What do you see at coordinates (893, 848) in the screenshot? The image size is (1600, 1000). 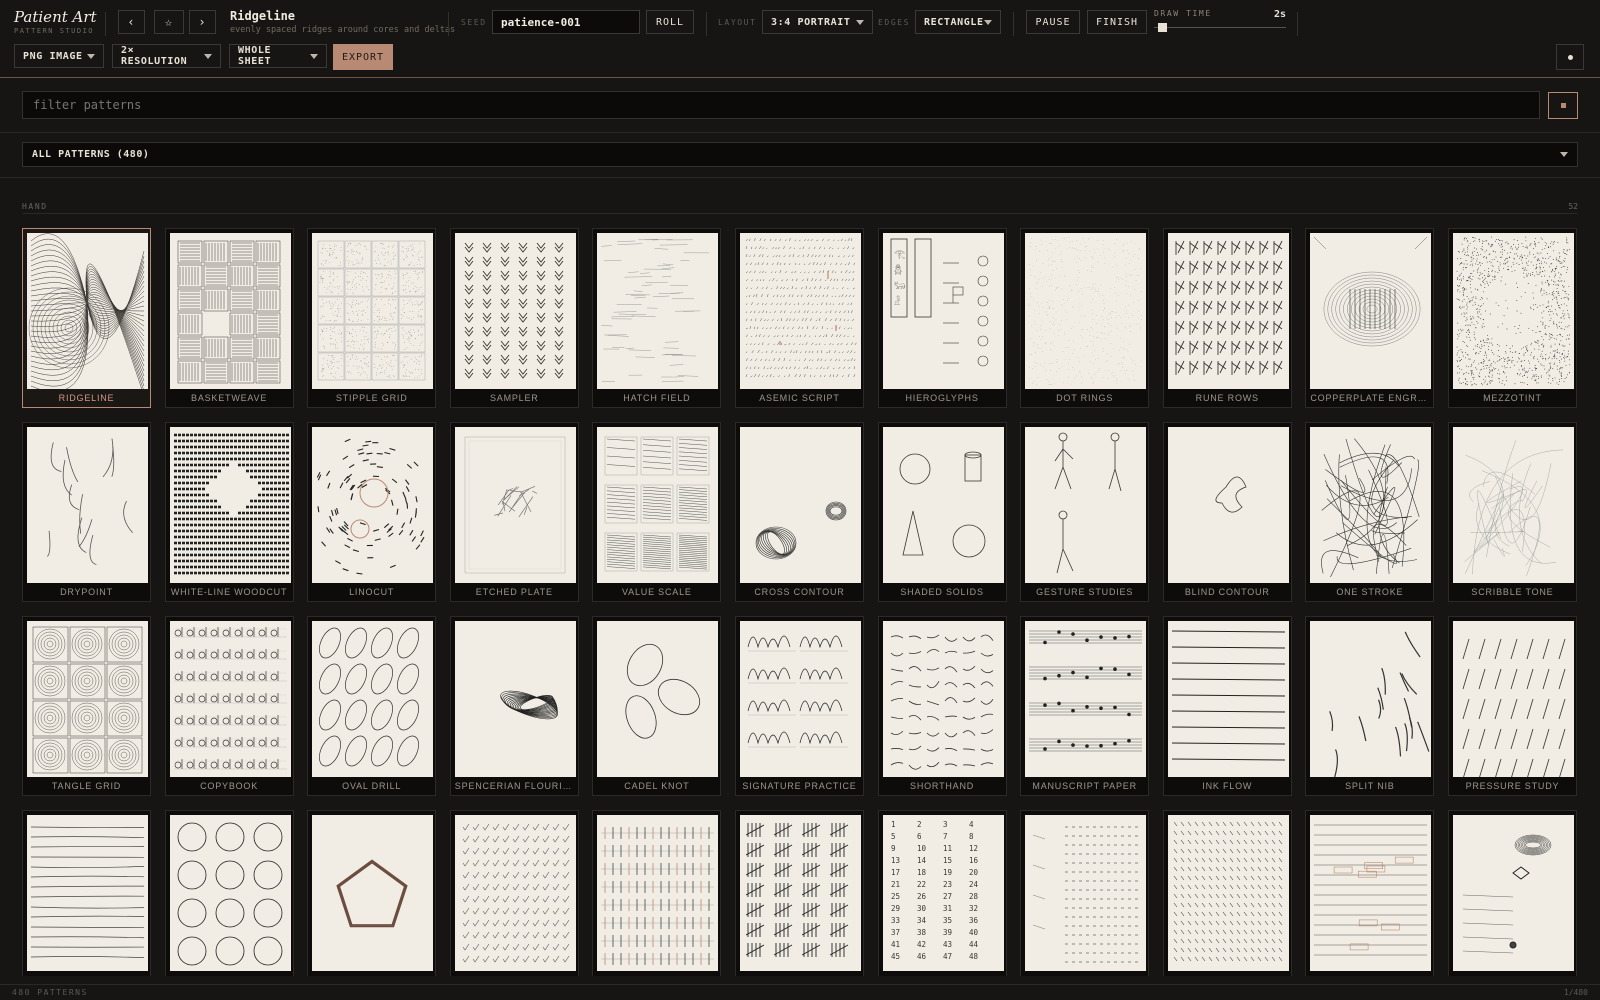 I see `svg-text: 9` at bounding box center [893, 848].